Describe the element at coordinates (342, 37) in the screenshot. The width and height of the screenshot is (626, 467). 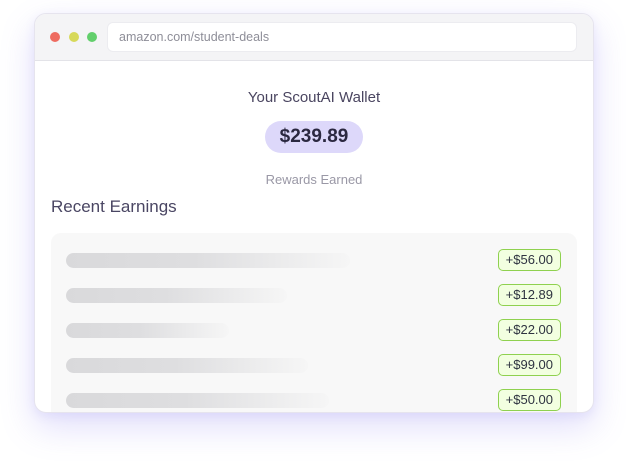
I see `address-bar: amazon.com/student-deals` at that location.